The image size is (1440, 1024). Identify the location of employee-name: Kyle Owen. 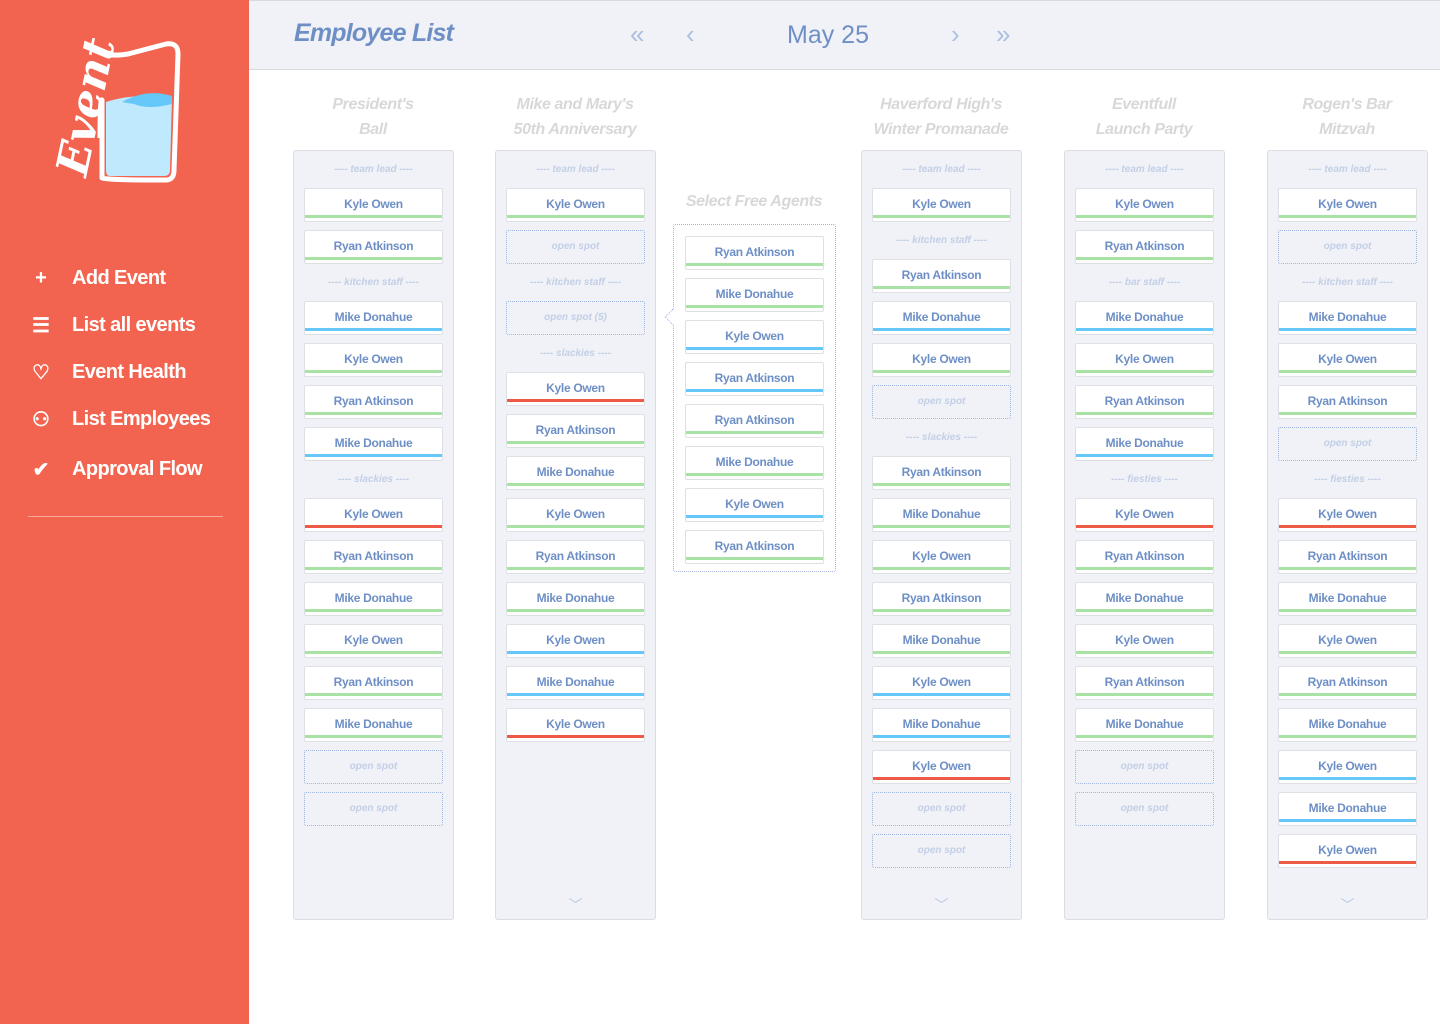
(575, 514).